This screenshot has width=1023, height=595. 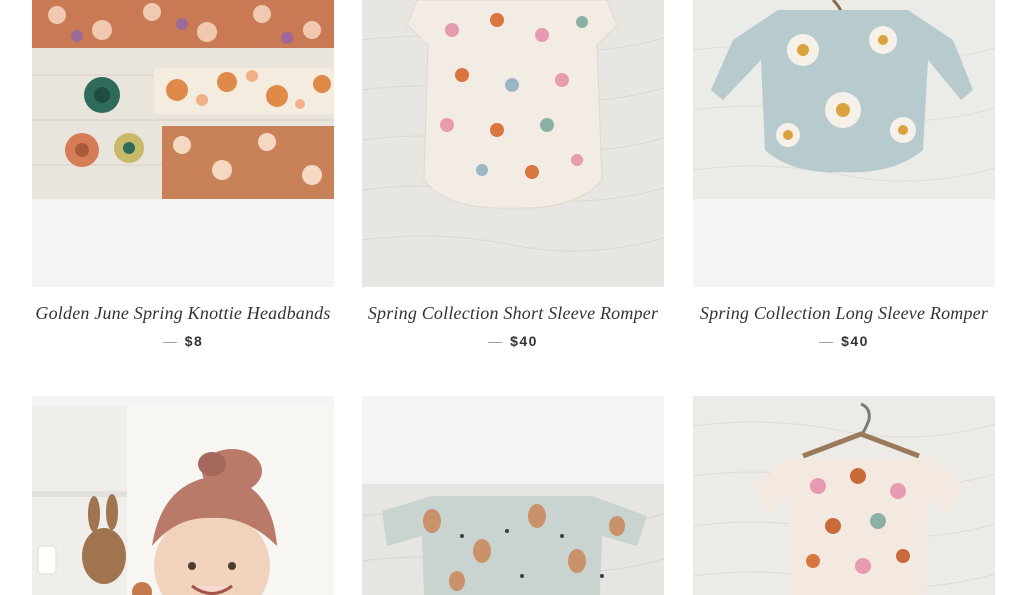 I want to click on product-title: Spring Collection Short Sleeve Romper, so click(x=513, y=313).